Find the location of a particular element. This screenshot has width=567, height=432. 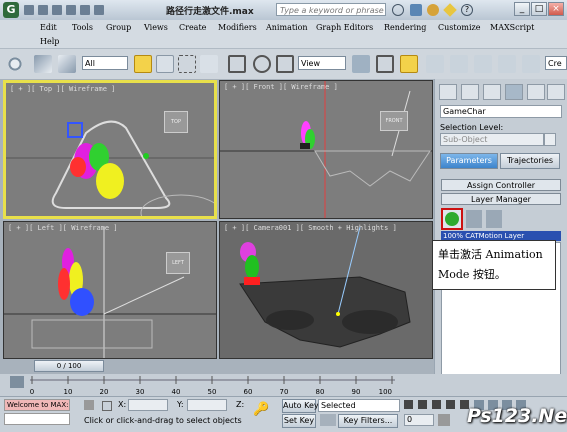

save-file-icon is located at coordinates (57, 10).